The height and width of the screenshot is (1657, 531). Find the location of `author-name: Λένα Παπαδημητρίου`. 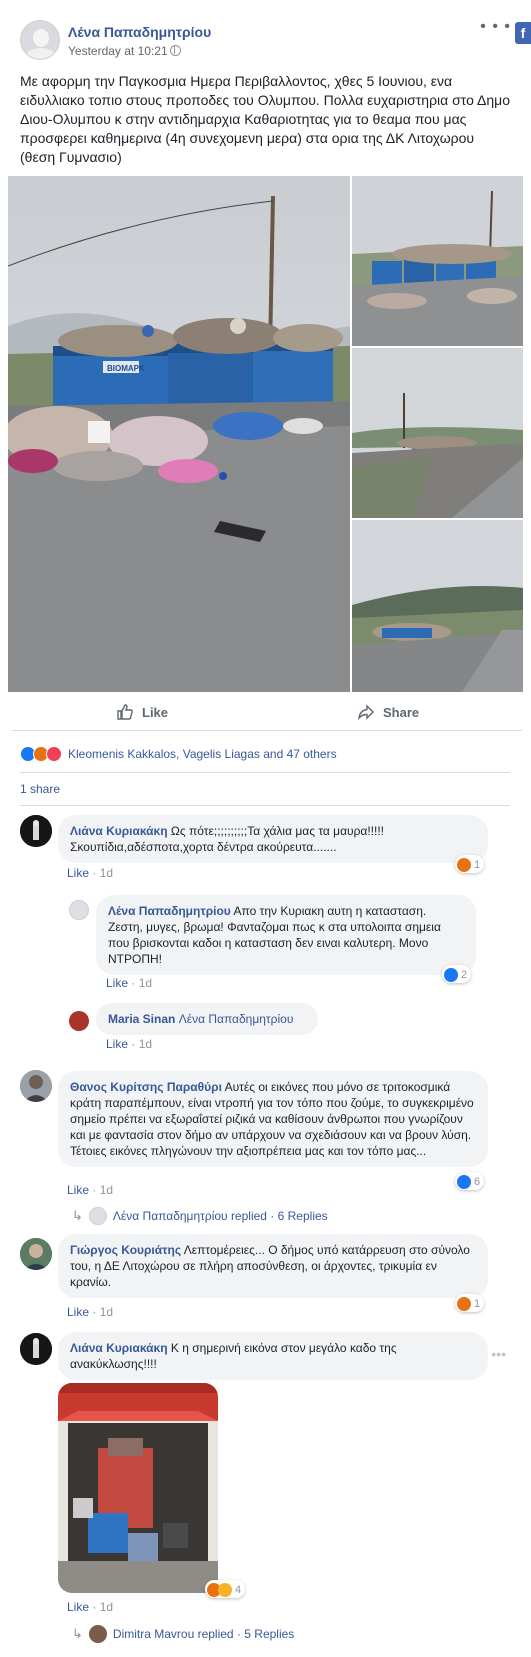

author-name: Λένα Παπαδημητρίου is located at coordinates (139, 32).